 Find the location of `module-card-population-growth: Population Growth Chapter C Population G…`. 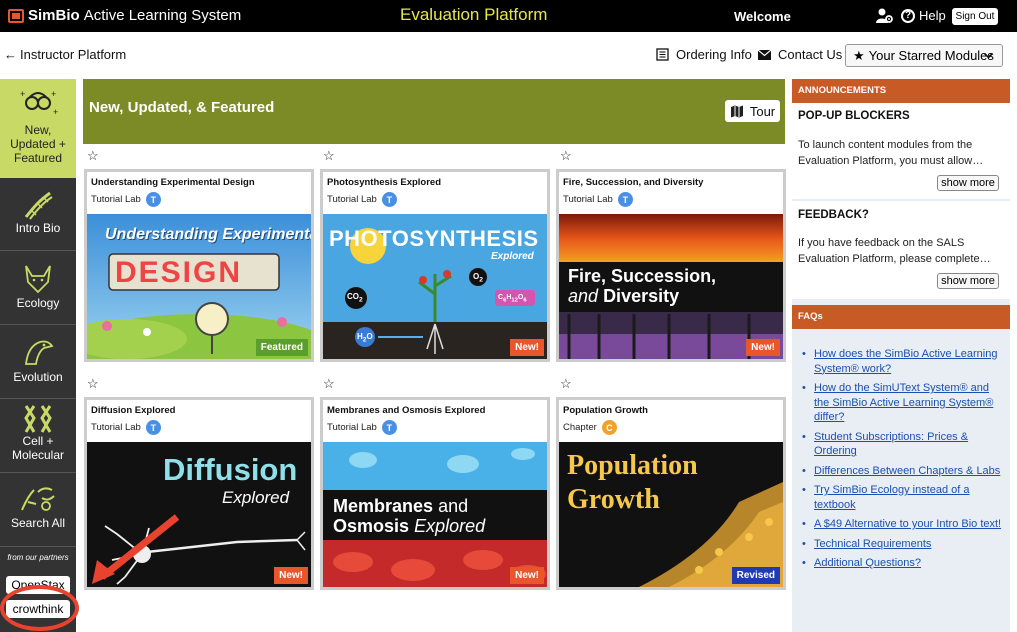

module-card-population-growth: Population Growth Chapter C Population G… is located at coordinates (671, 493).